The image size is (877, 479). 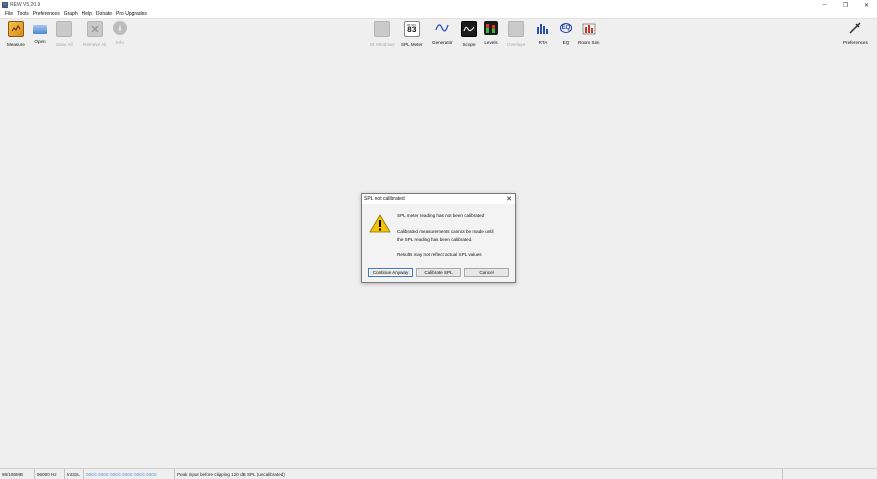 I want to click on dialog-message-line3: the SPL reading has been calibrated., so click(x=435, y=239).